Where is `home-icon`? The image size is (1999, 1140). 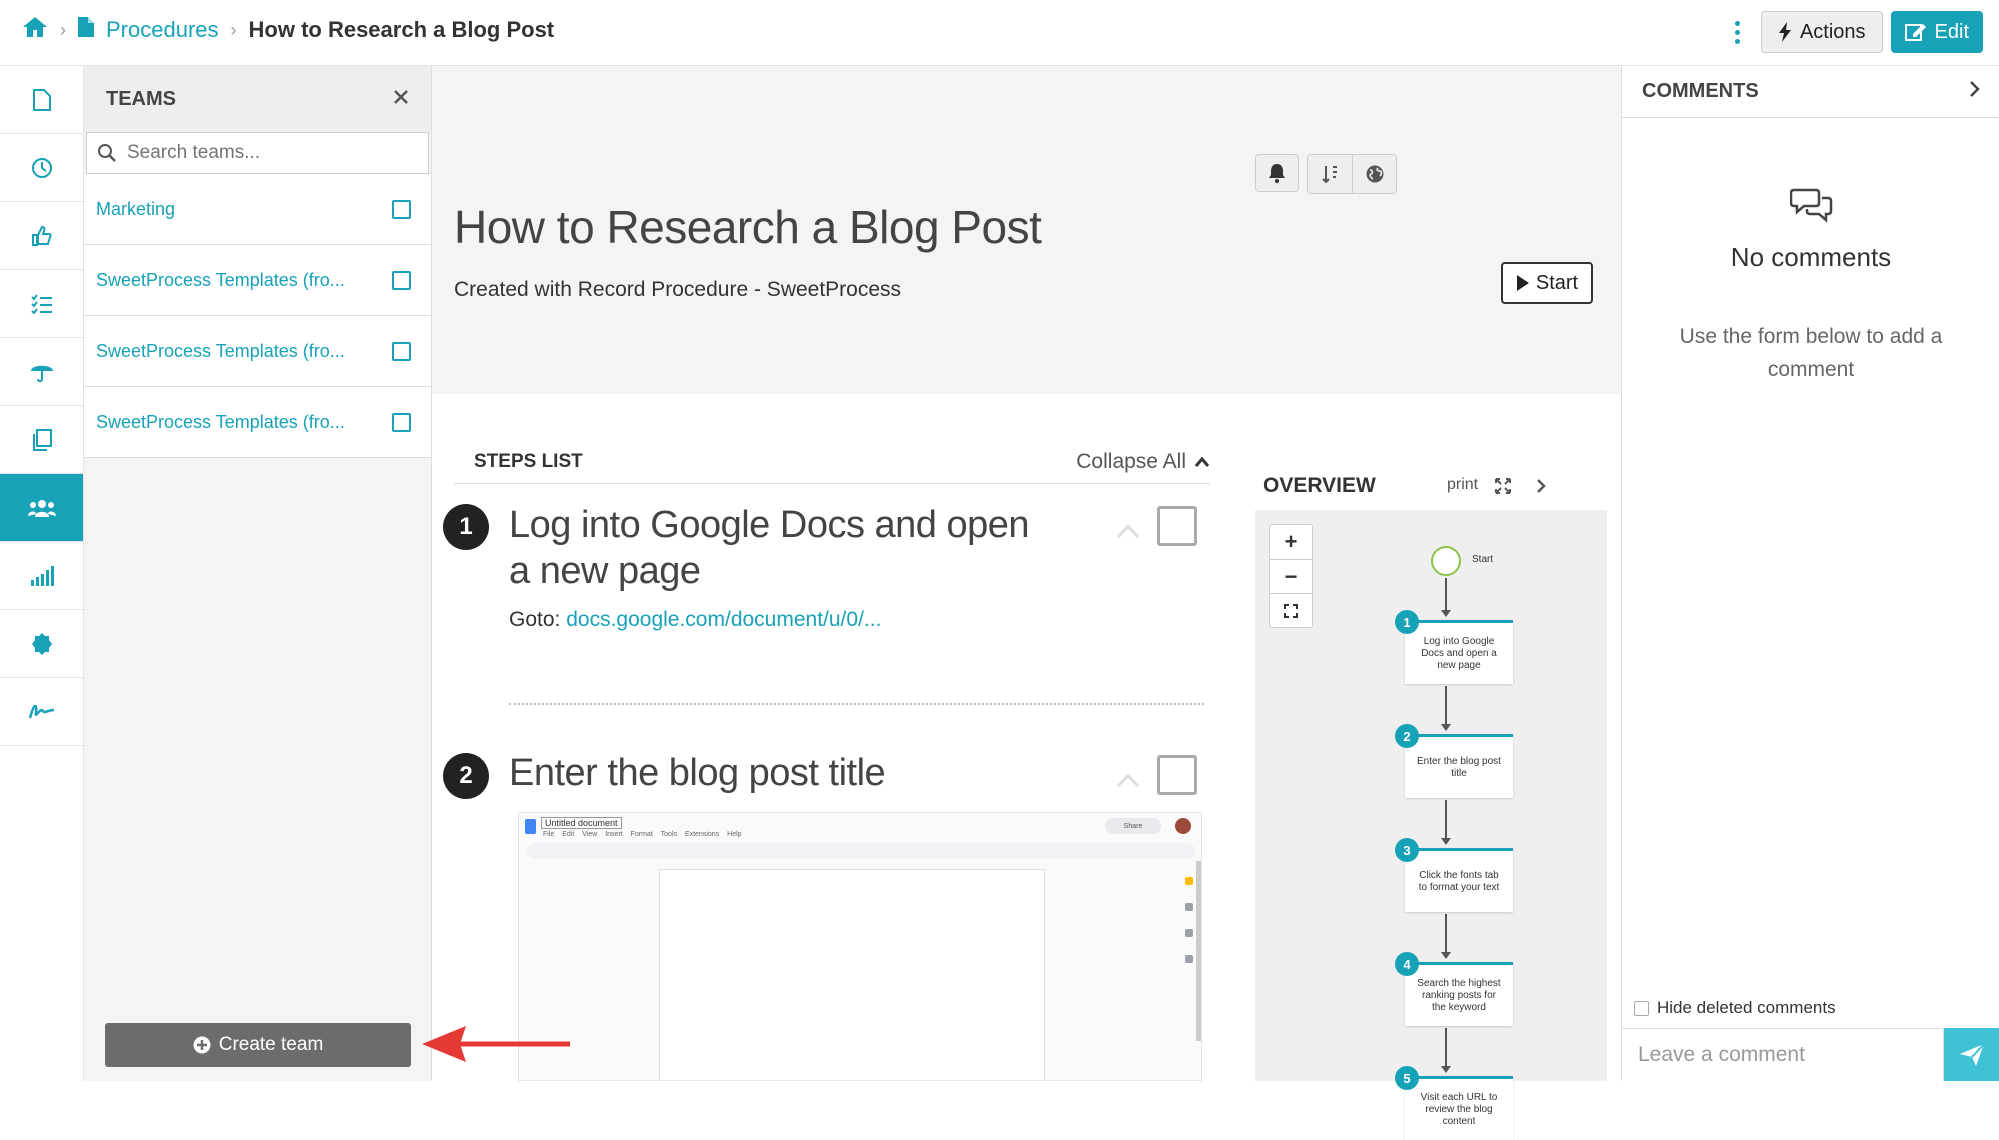
home-icon is located at coordinates (35, 30).